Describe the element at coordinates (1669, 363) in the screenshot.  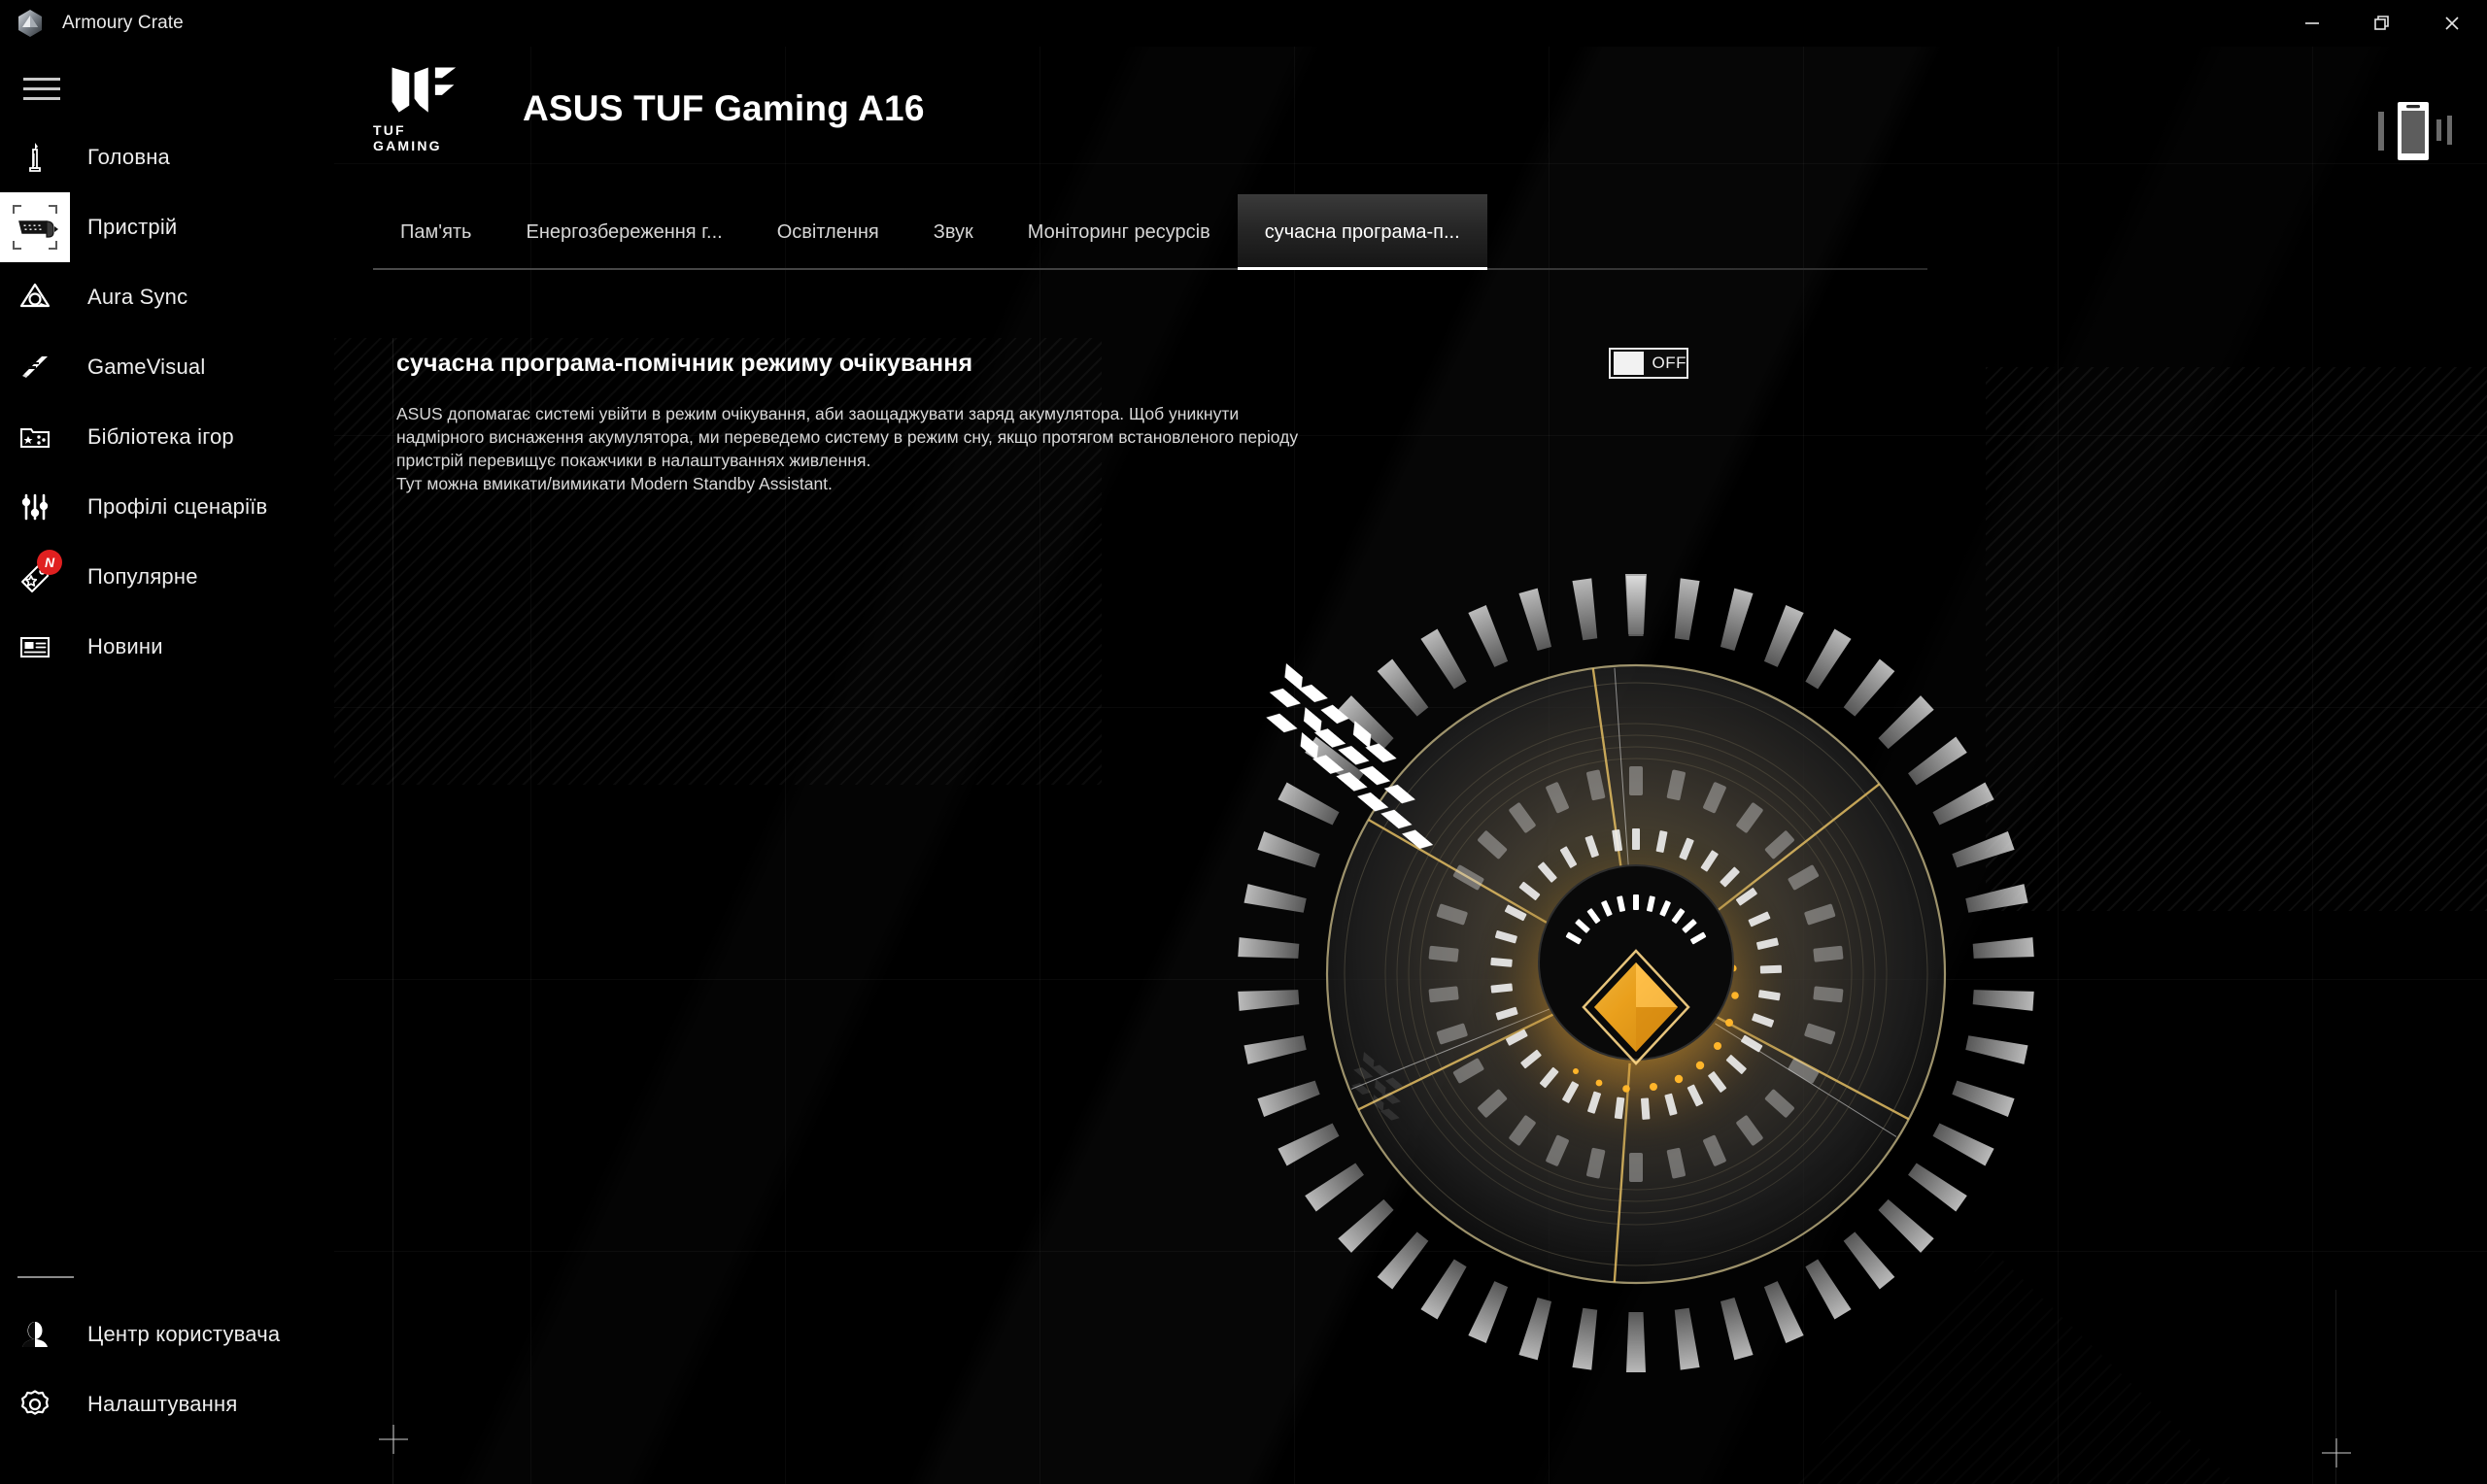
I see `toggle-state-label: OFF` at that location.